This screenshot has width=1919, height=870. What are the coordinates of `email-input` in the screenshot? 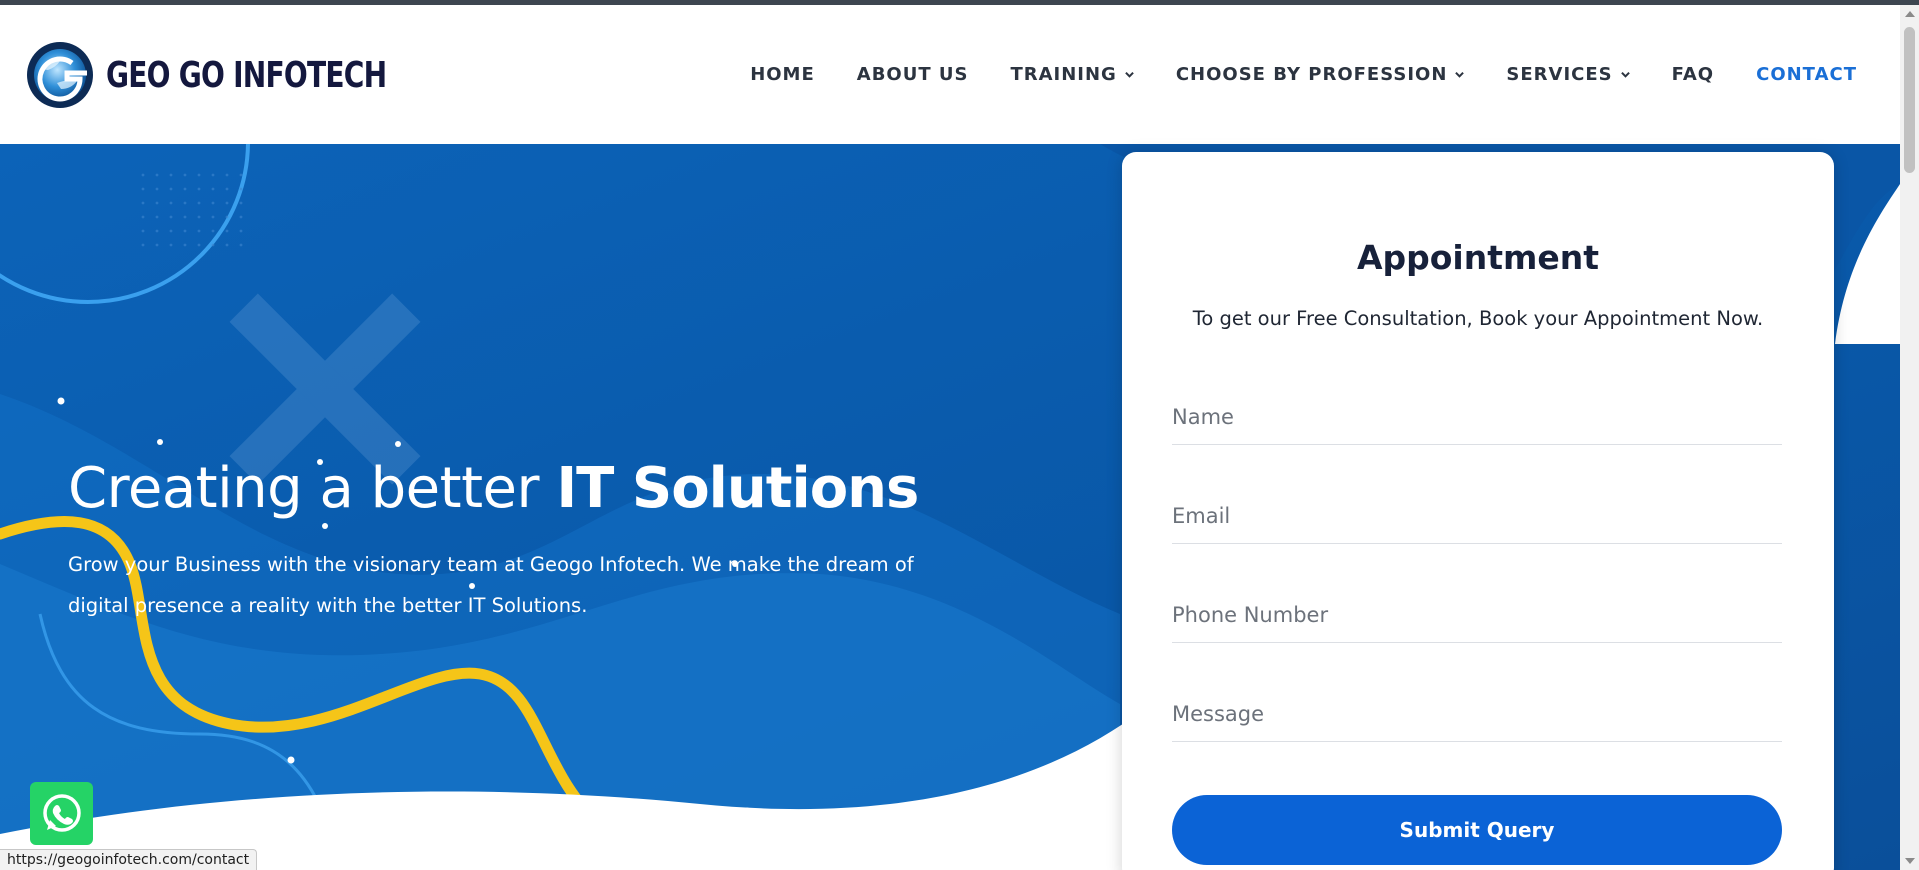 It's located at (1477, 516).